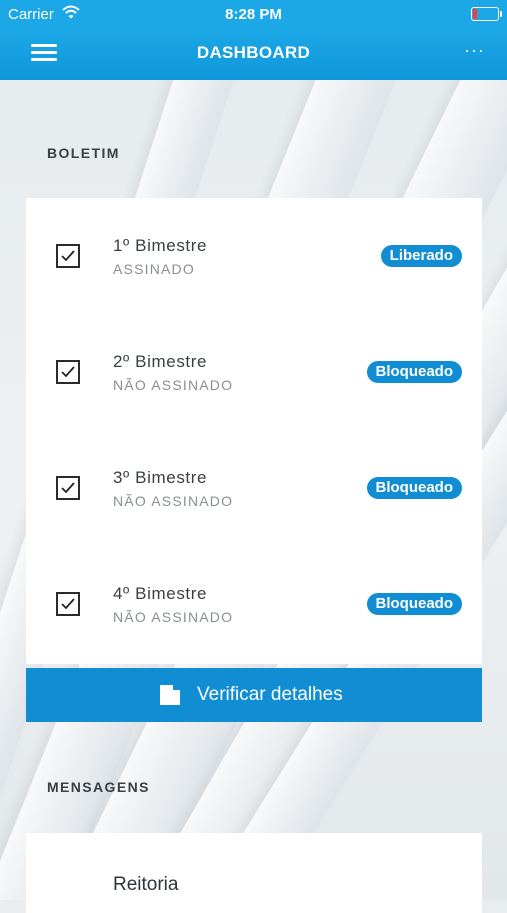 This screenshot has height=913, width=507. What do you see at coordinates (474, 50) in the screenshot?
I see `more-icon: ···` at bounding box center [474, 50].